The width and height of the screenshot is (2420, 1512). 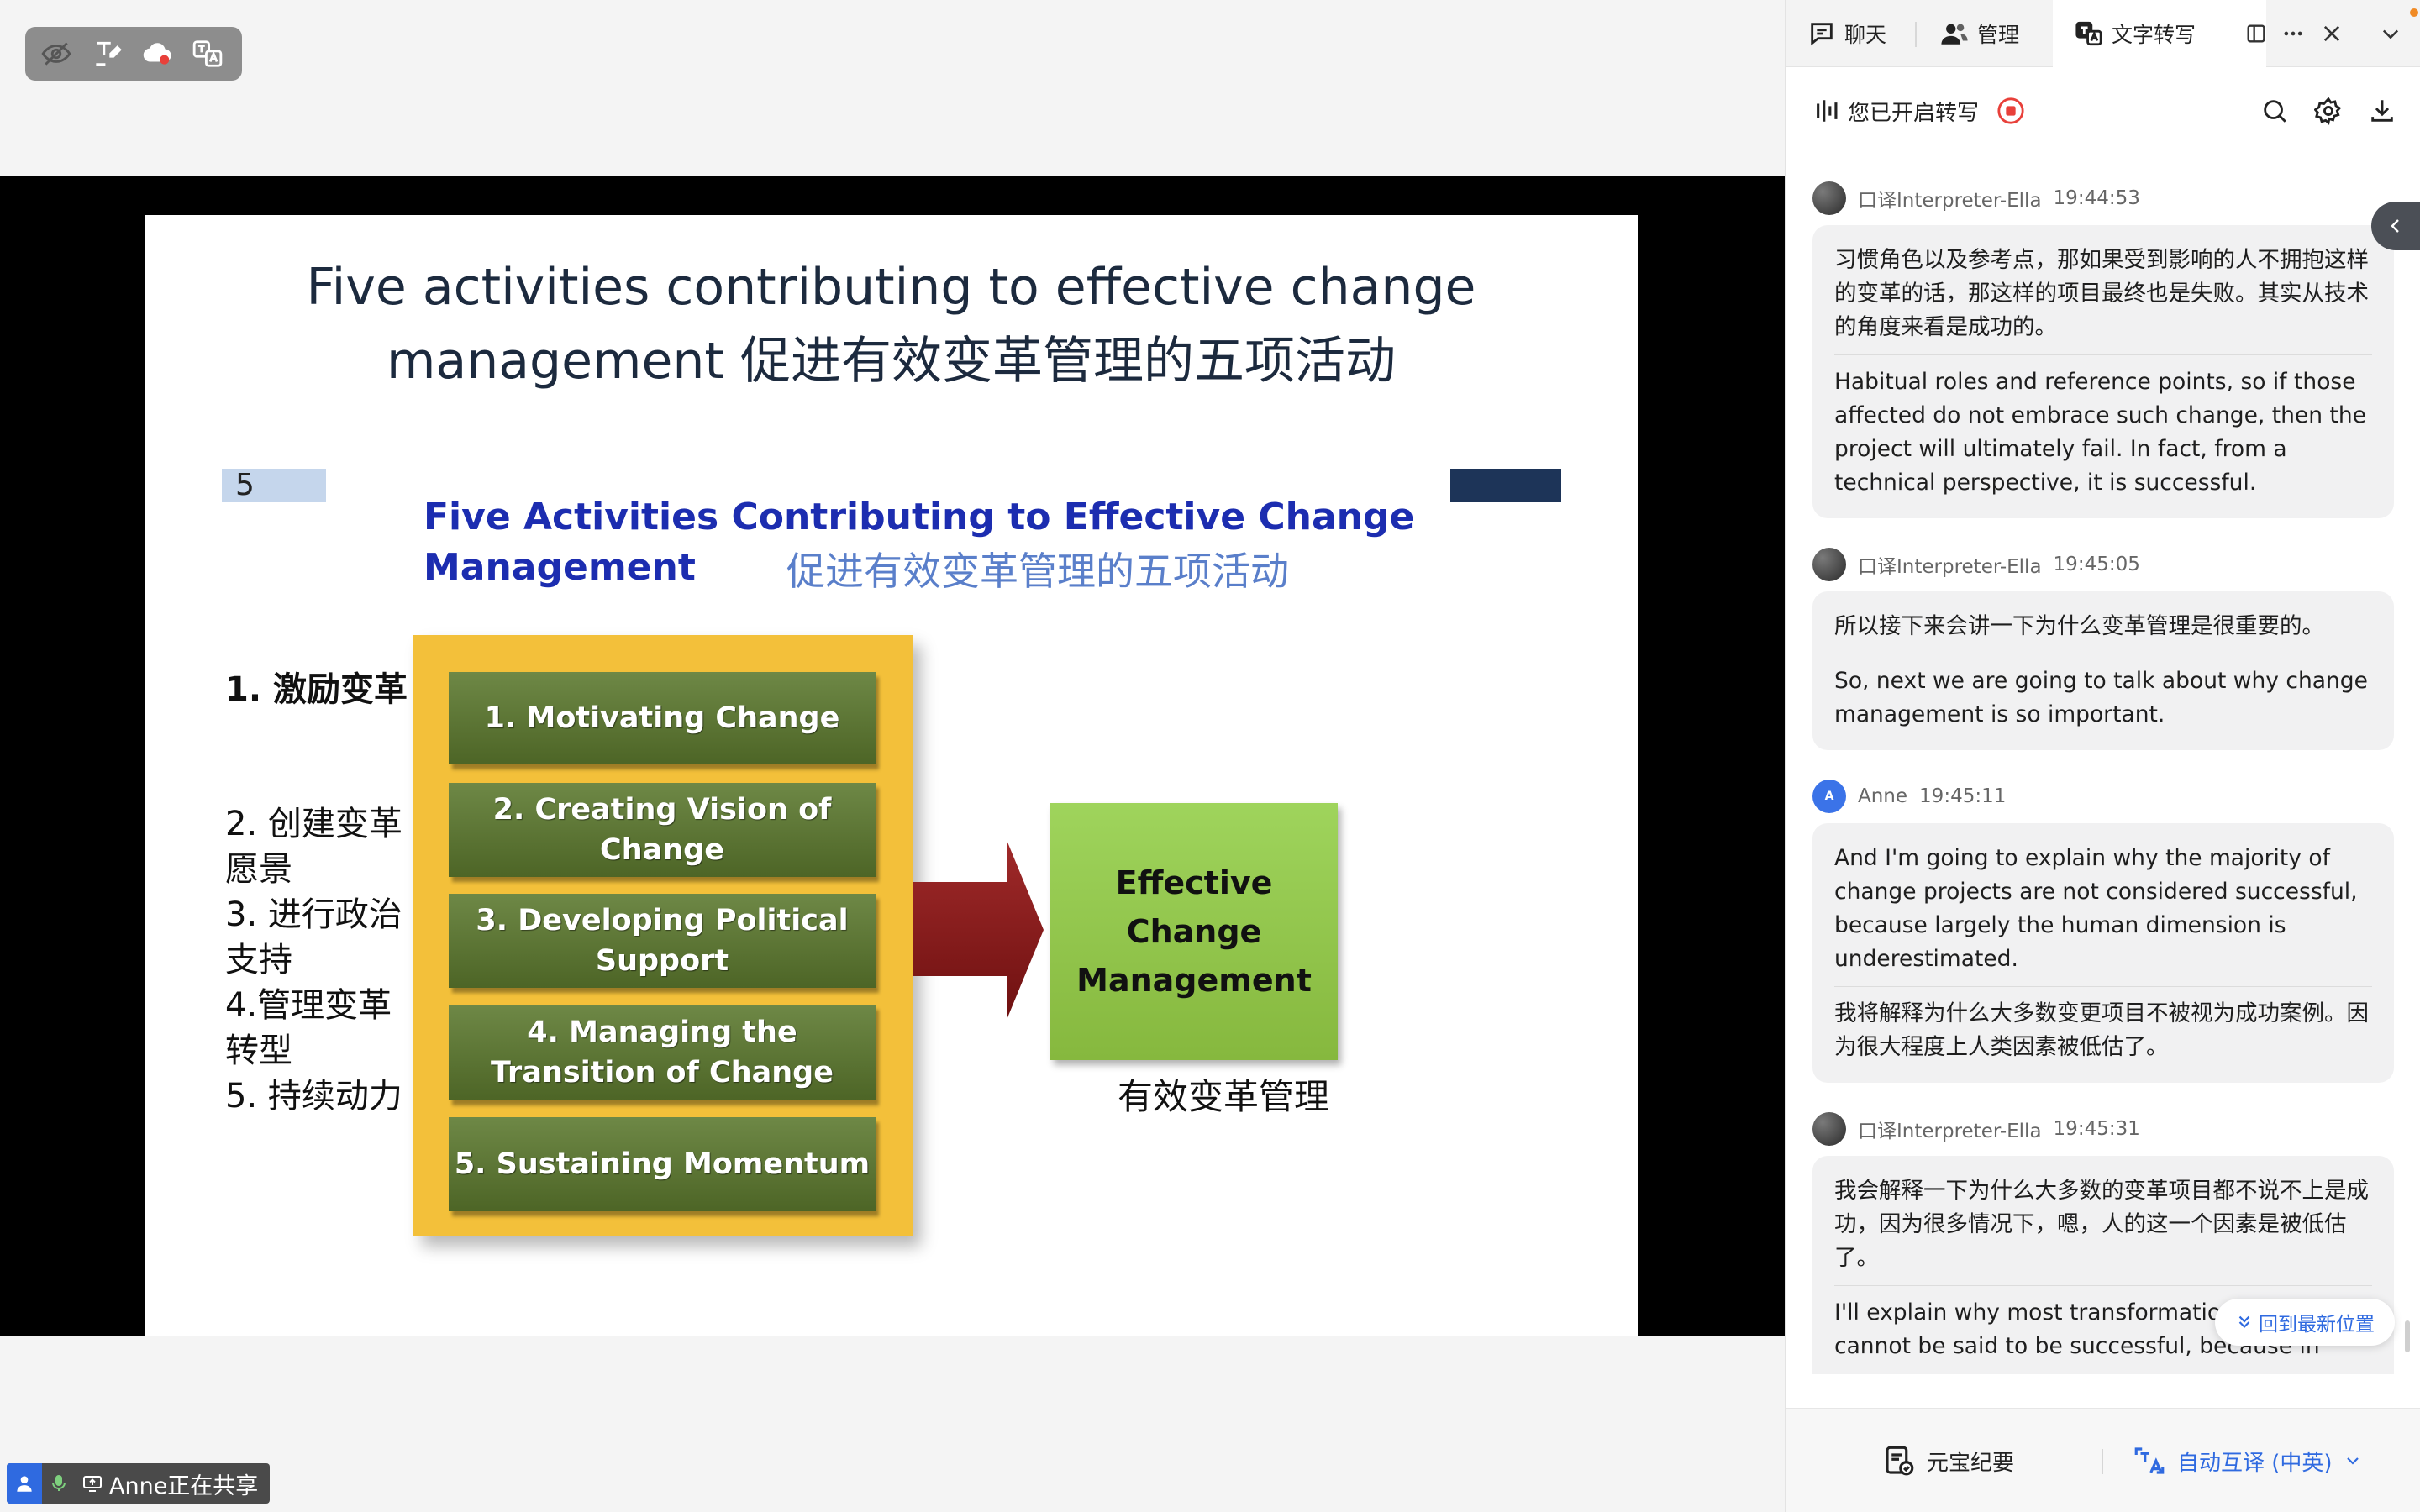 I want to click on timestamp: 19:45:31, so click(x=2096, y=1129).